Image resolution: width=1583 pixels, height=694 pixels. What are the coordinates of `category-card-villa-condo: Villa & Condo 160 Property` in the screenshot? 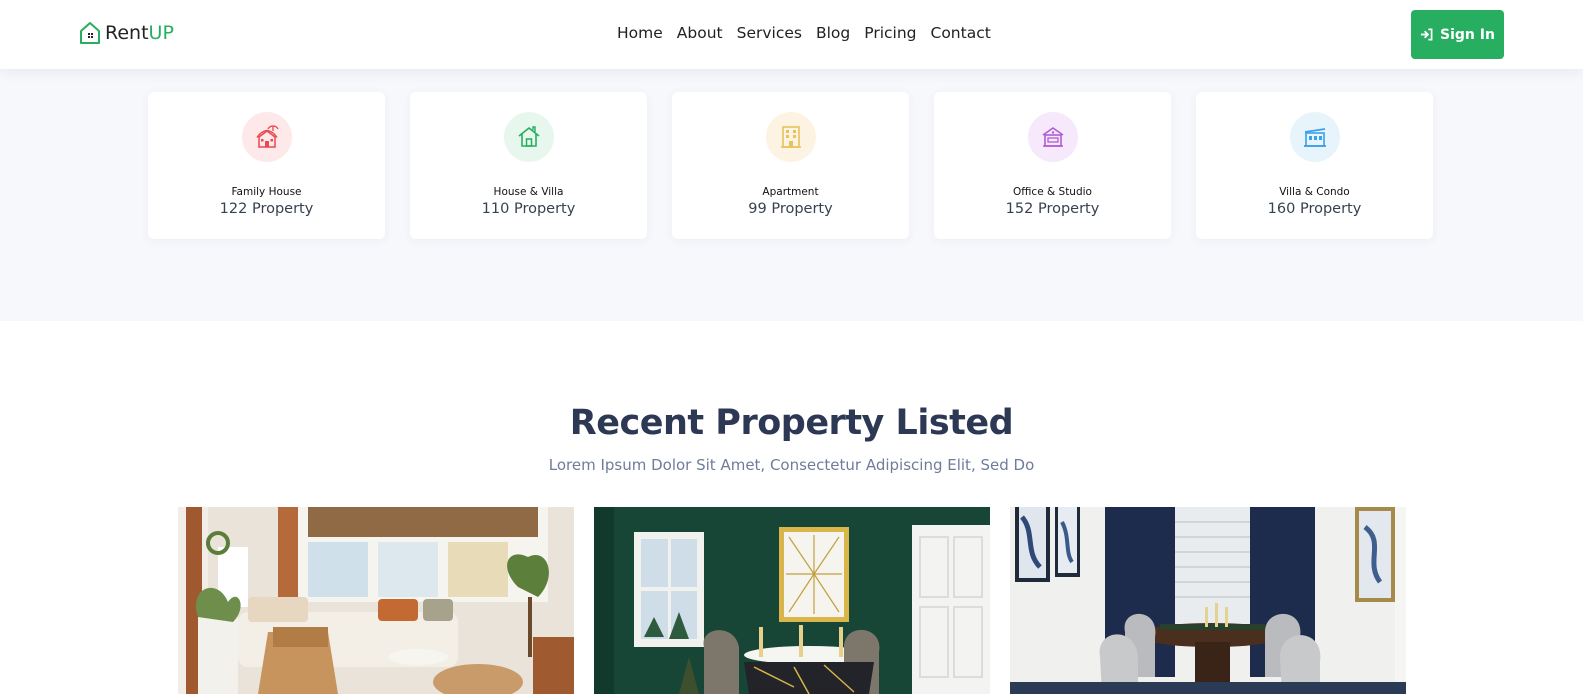 It's located at (1314, 165).